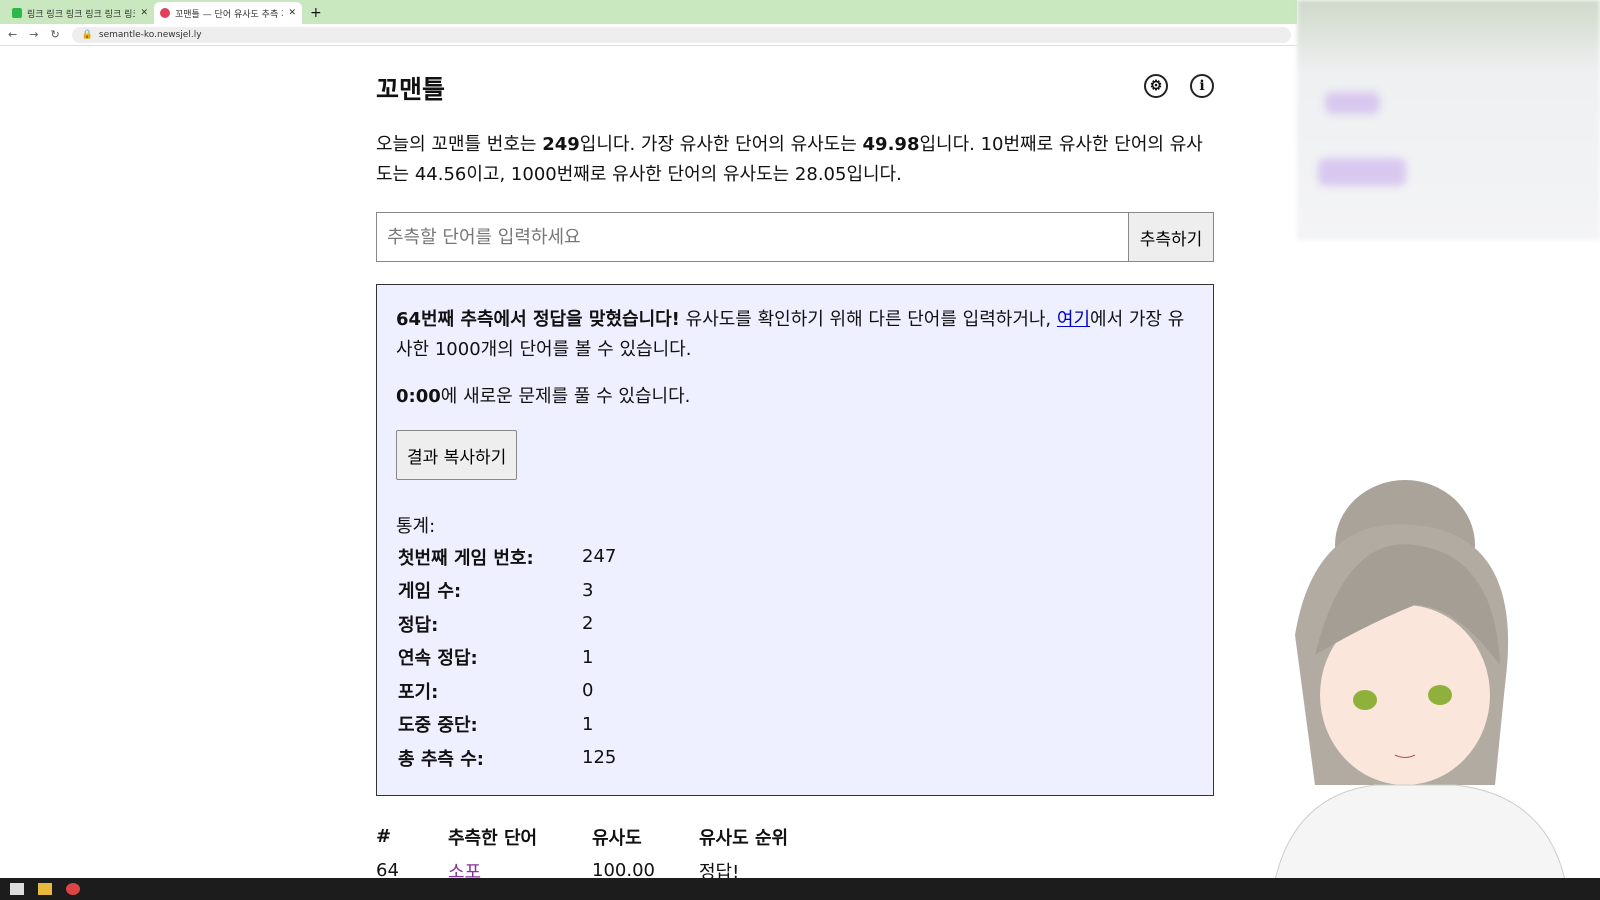 This screenshot has height=900, width=1600. I want to click on stat-label: 포기:, so click(418, 692).